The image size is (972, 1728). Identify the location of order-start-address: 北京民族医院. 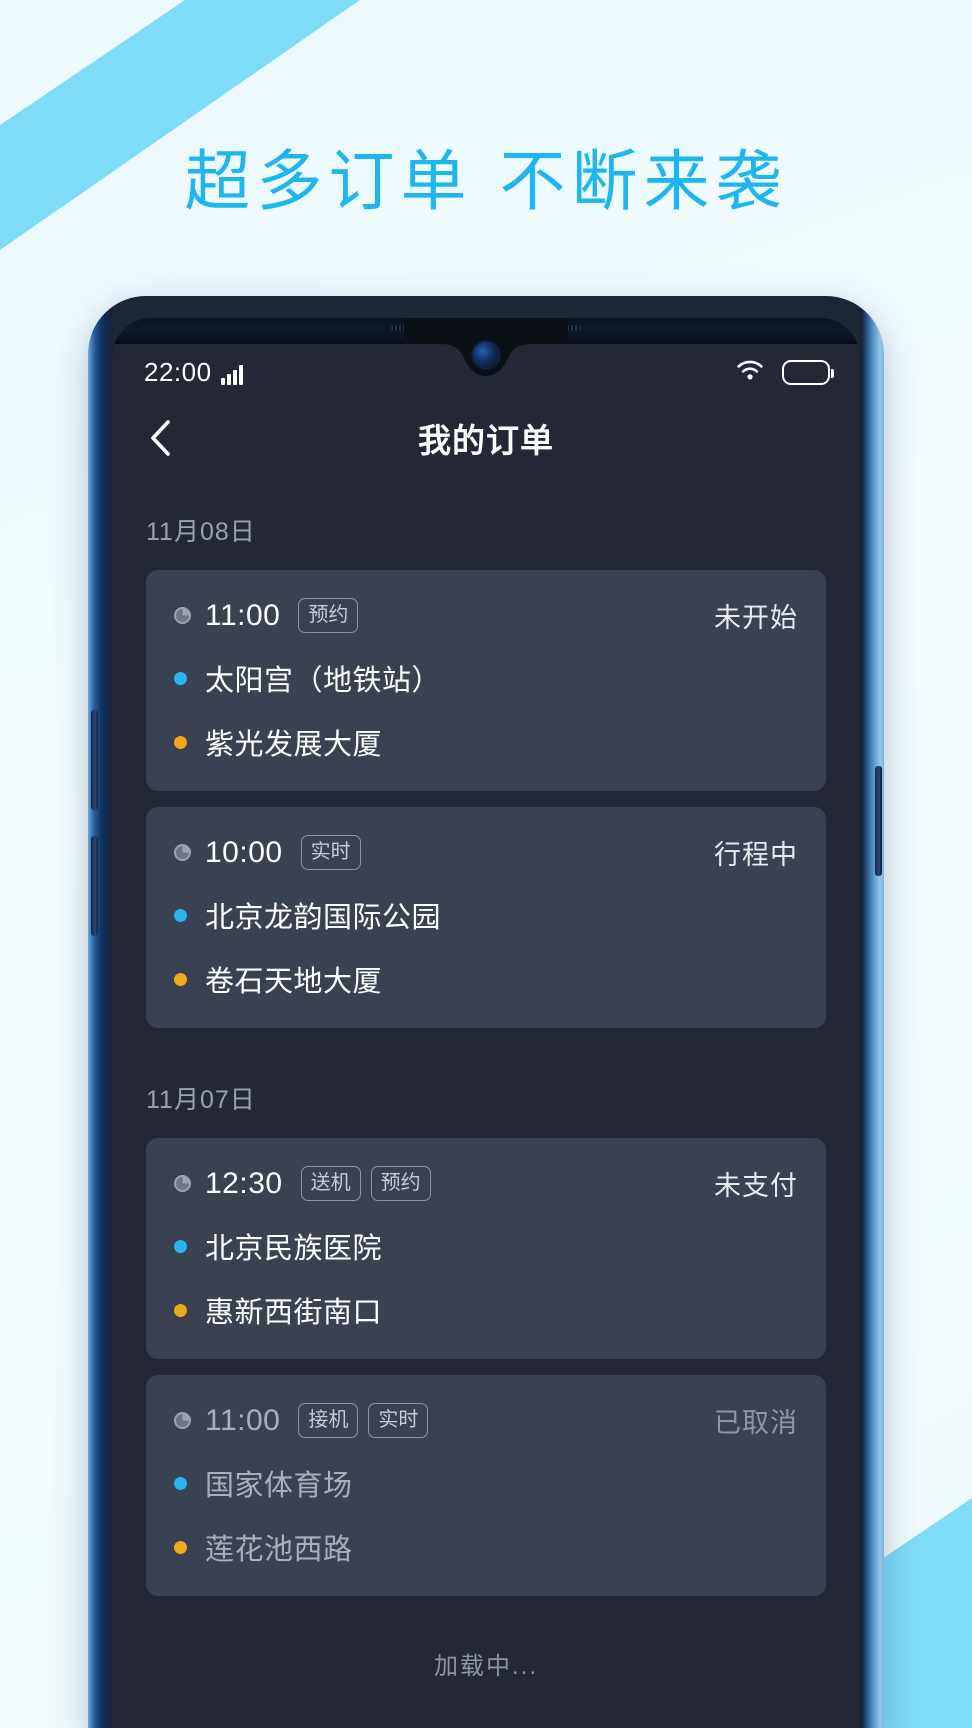
(294, 1249).